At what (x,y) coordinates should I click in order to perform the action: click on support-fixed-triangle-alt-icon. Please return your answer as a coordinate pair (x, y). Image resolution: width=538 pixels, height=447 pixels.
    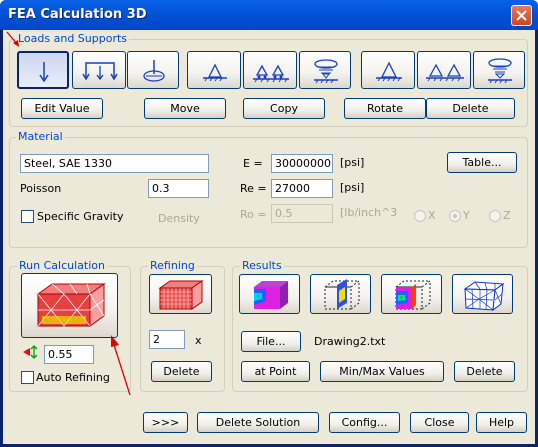
    Looking at the image, I should click on (389, 71).